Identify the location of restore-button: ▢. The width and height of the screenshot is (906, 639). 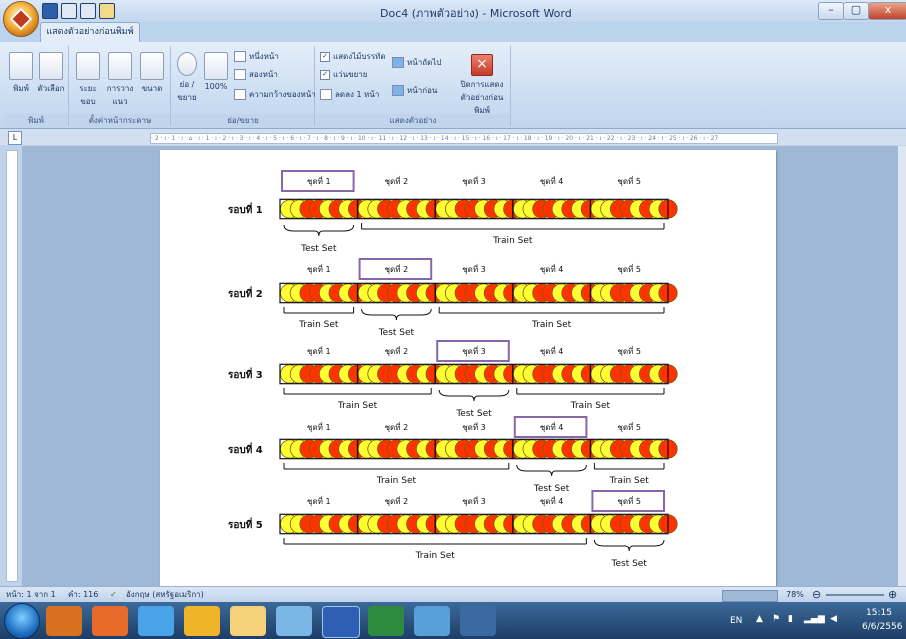
(856, 11).